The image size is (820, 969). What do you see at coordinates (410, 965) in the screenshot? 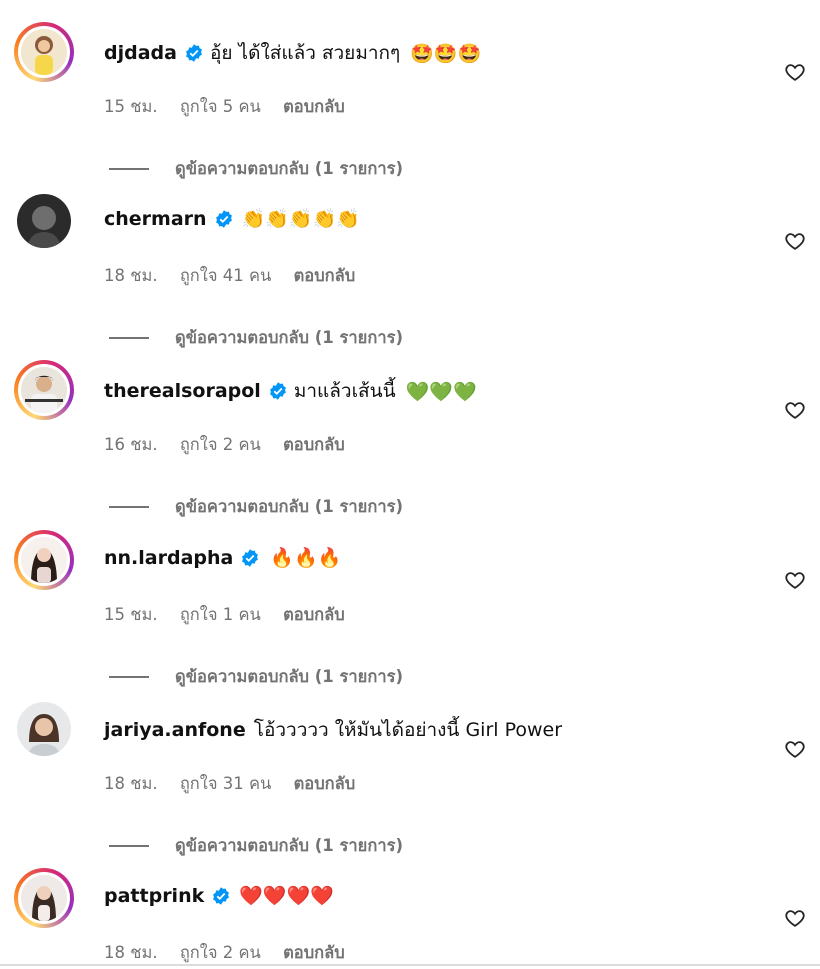
I see `bottom-divider` at bounding box center [410, 965].